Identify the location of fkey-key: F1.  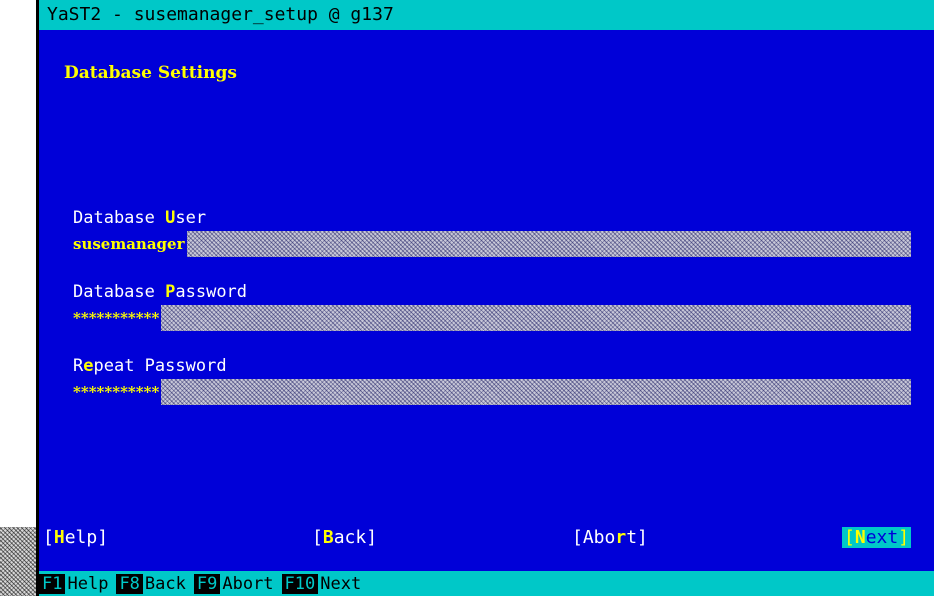
(52, 583).